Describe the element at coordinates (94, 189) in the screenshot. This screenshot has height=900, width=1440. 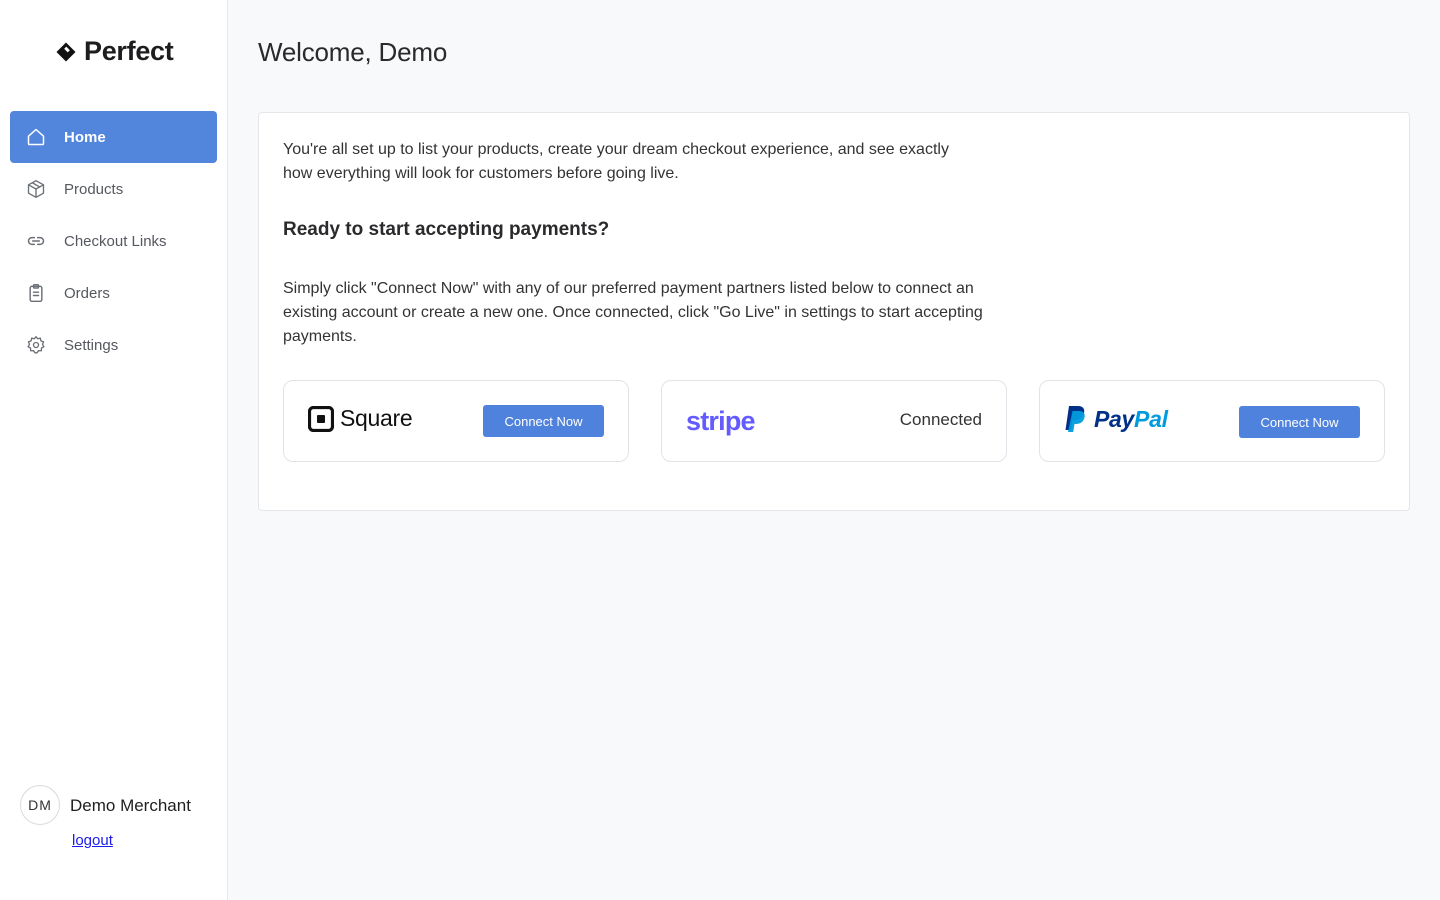
I see `sidebar-item-label: Products` at that location.